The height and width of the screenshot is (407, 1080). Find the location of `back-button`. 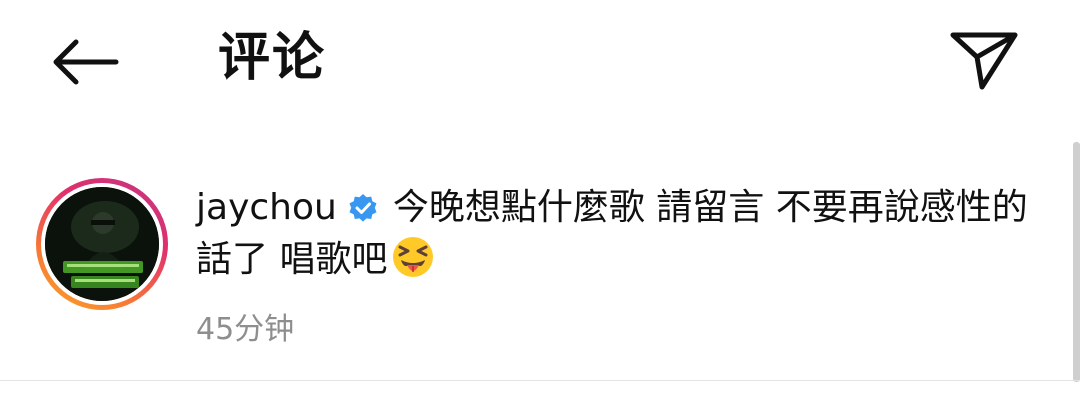

back-button is located at coordinates (84, 62).